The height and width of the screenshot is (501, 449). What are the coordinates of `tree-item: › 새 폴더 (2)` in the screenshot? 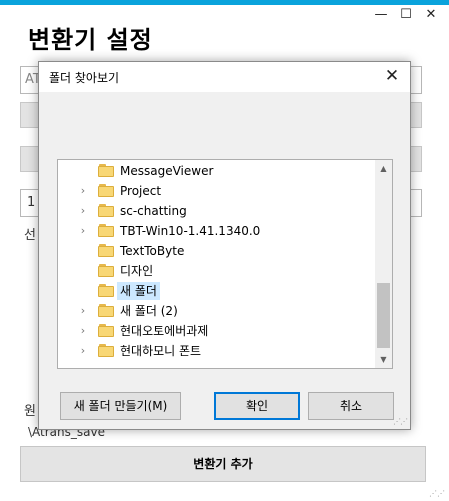 It's located at (224, 311).